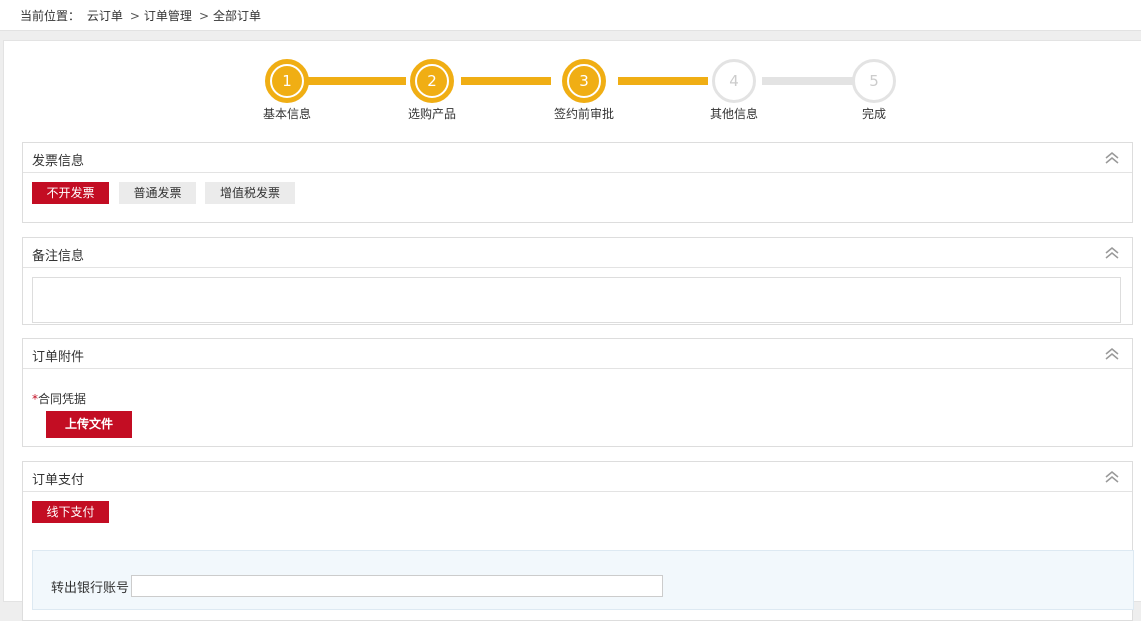  I want to click on step-1-number: 1, so click(287, 81).